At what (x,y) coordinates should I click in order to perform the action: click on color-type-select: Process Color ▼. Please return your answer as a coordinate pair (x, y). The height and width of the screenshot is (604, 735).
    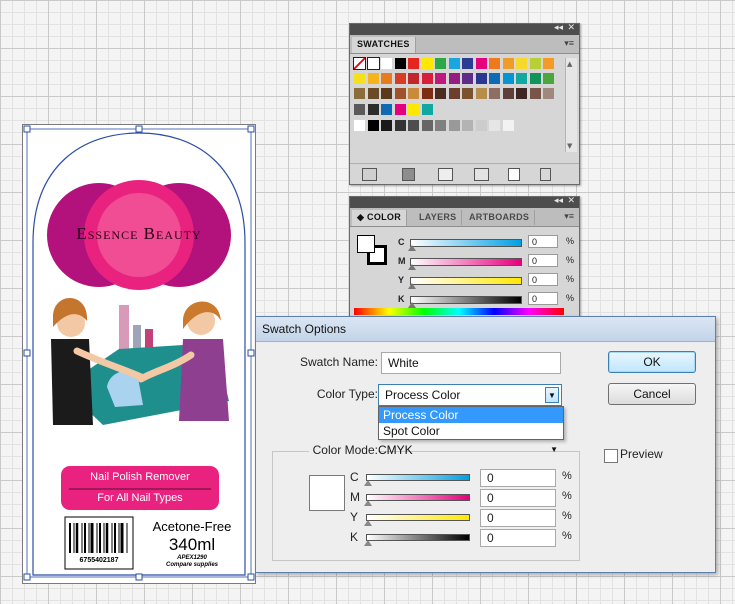
    Looking at the image, I should click on (470, 395).